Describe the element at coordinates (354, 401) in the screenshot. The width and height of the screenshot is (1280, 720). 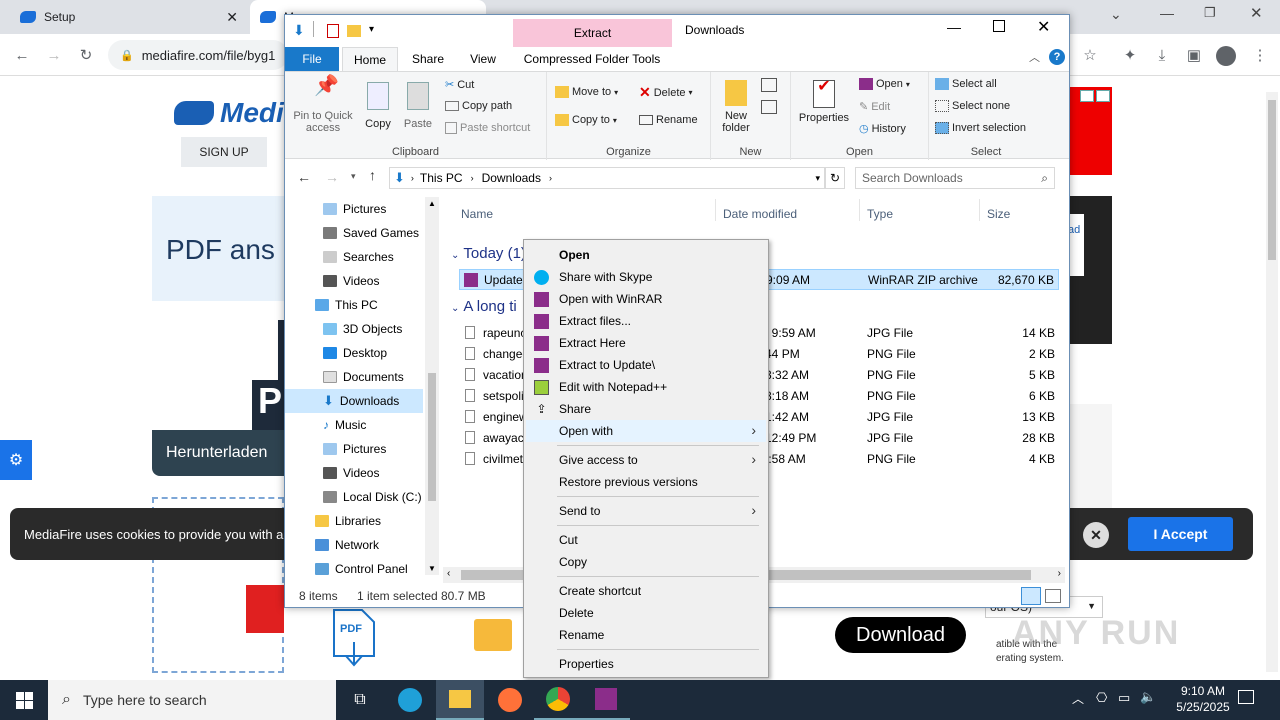
I see `nav-downloads: ⬇ Downloads` at that location.